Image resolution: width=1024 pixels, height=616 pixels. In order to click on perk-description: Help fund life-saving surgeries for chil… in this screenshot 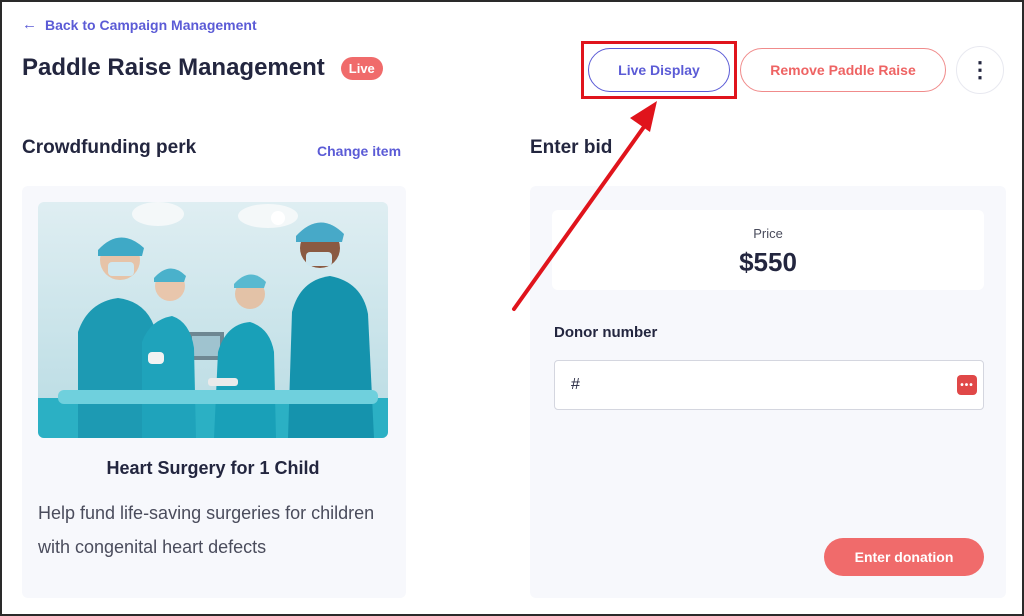, I will do `click(206, 530)`.